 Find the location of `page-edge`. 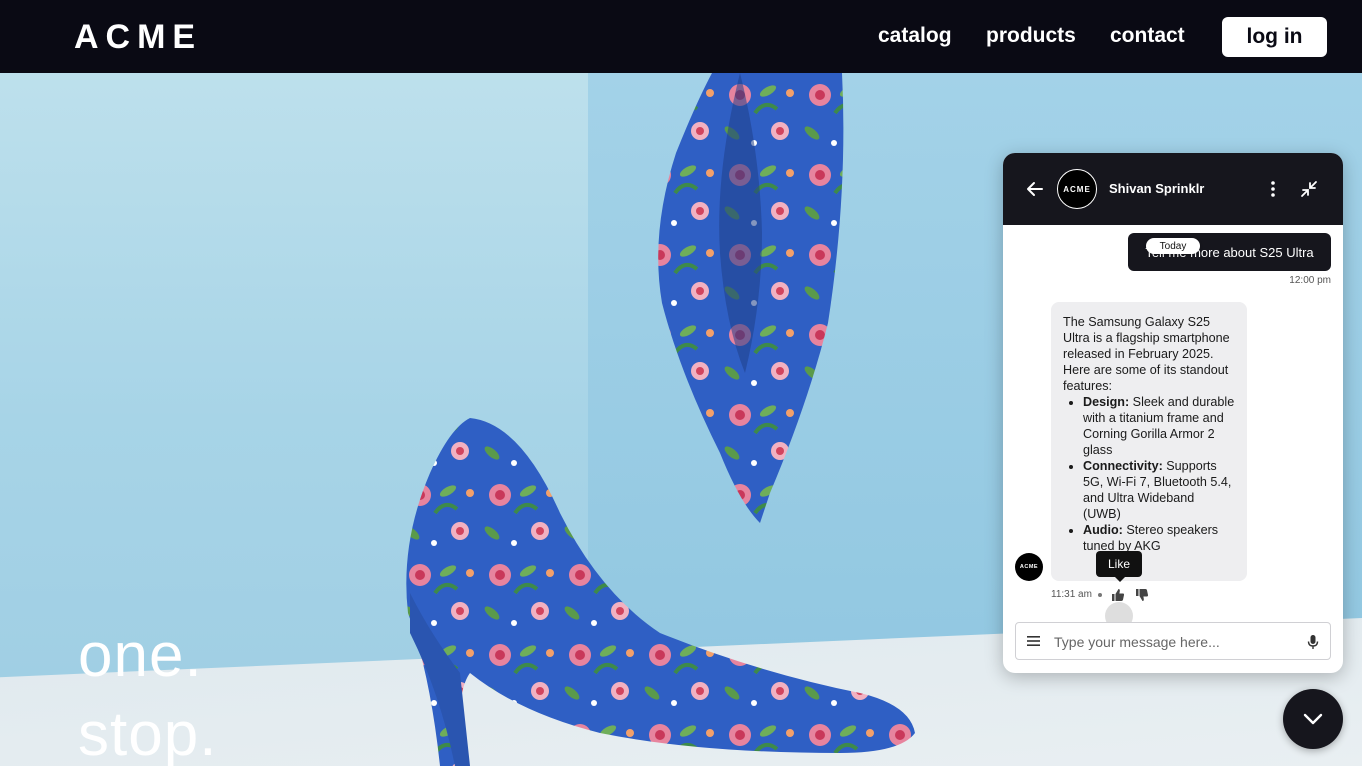

page-edge is located at coordinates (1364, 383).